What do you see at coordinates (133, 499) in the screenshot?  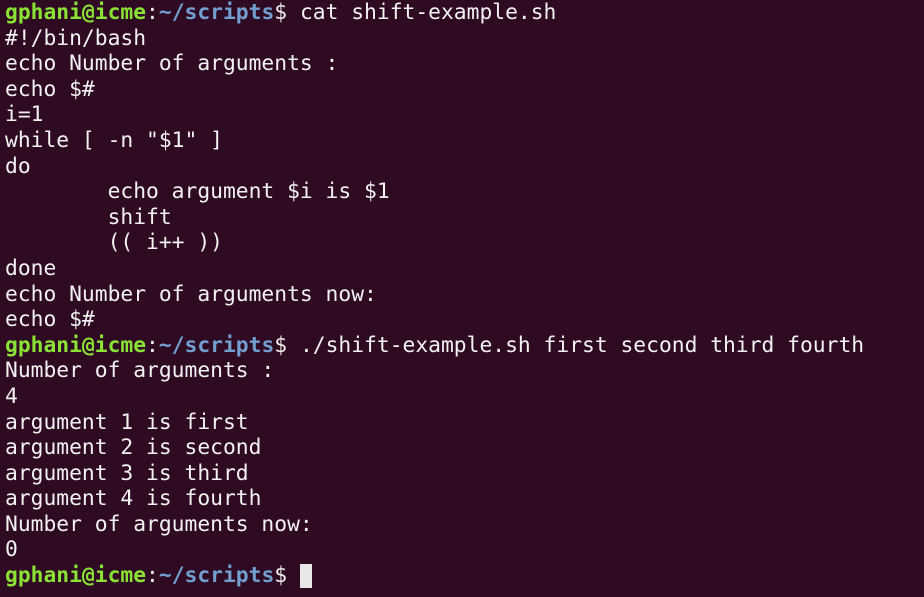 I see `output-line: argument 4 is fourth` at bounding box center [133, 499].